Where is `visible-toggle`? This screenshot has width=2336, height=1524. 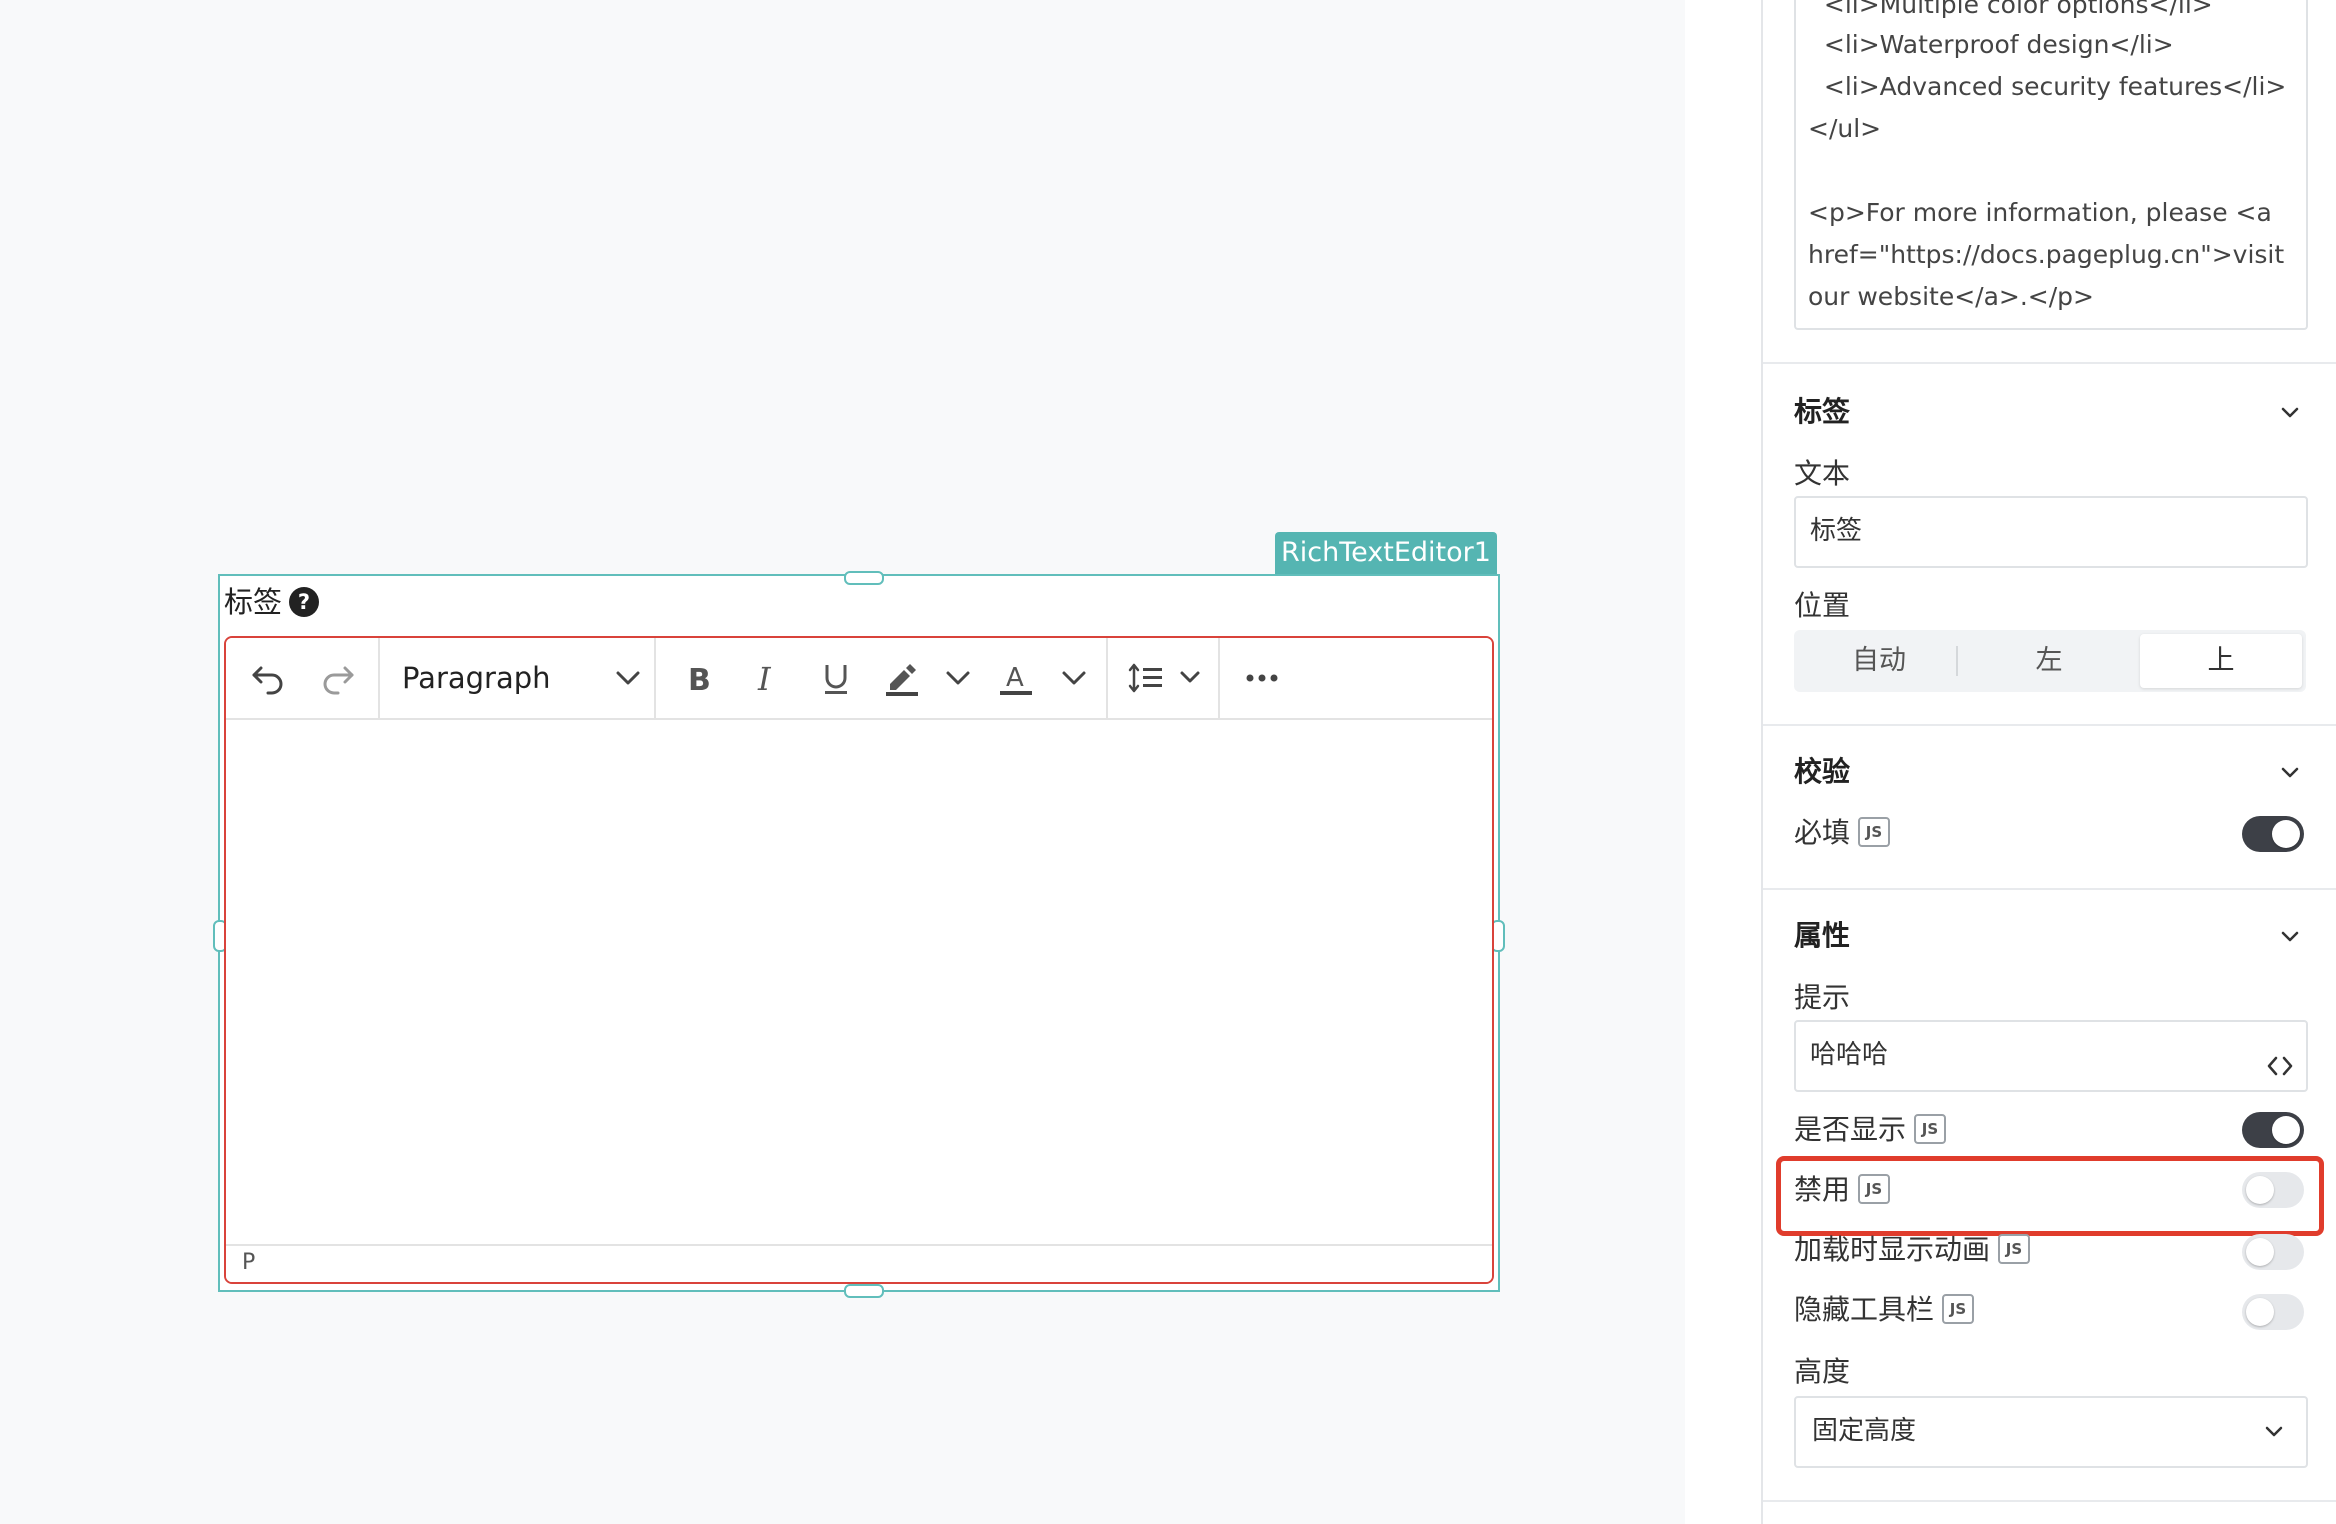 visible-toggle is located at coordinates (2273, 1130).